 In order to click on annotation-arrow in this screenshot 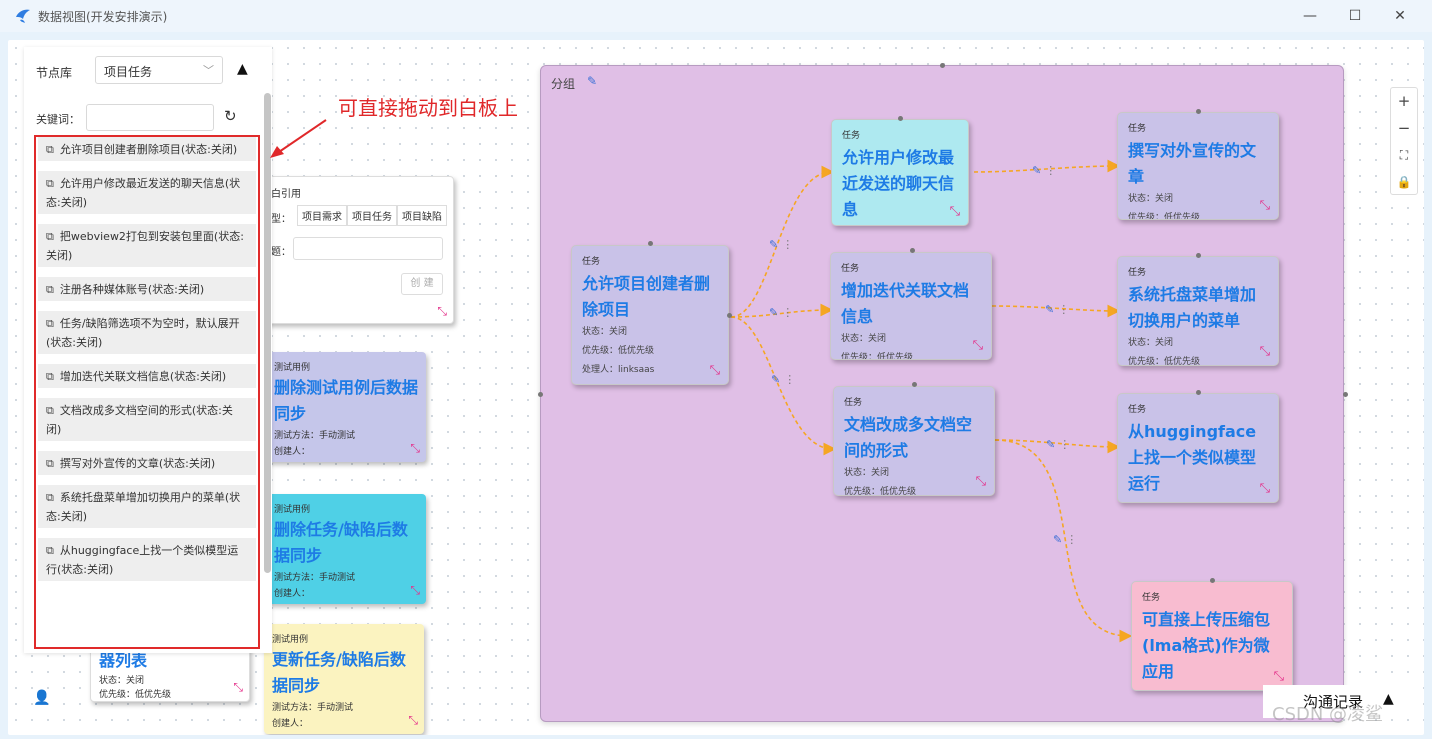, I will do `click(298, 138)`.